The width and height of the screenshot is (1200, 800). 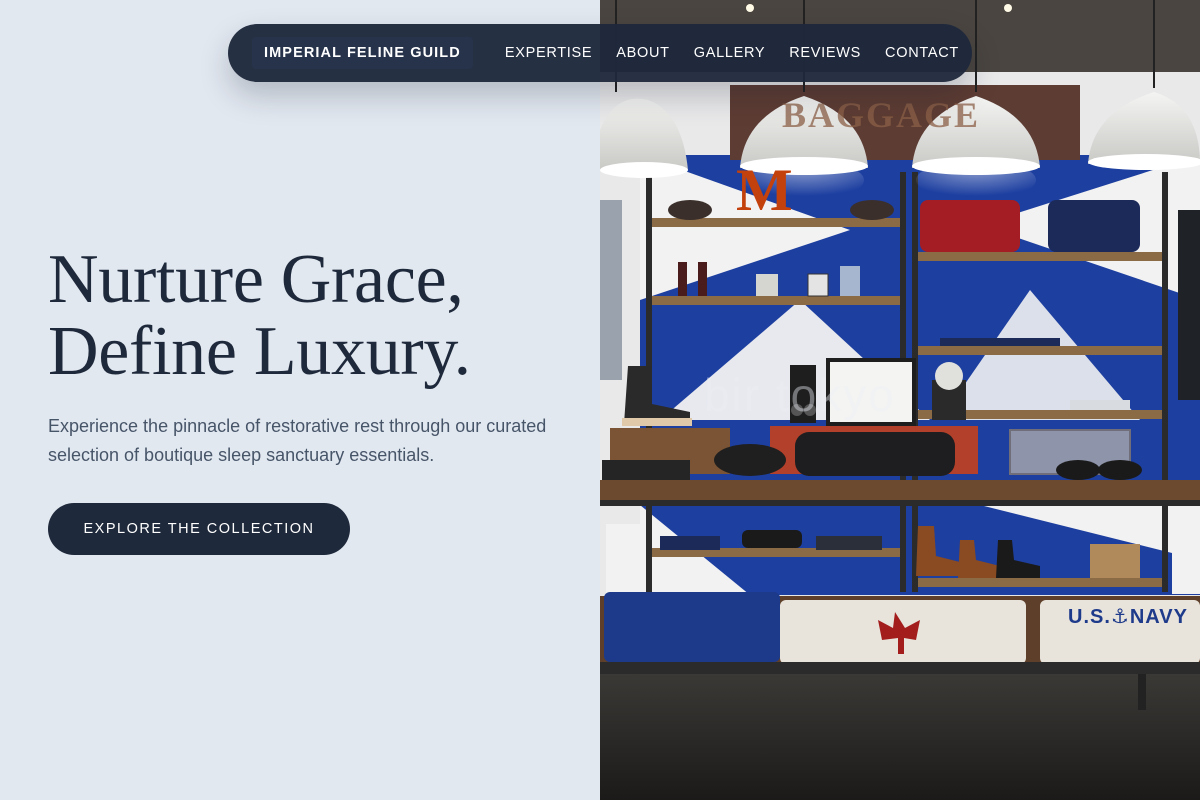 I want to click on plant-pot, so click(x=767, y=285).